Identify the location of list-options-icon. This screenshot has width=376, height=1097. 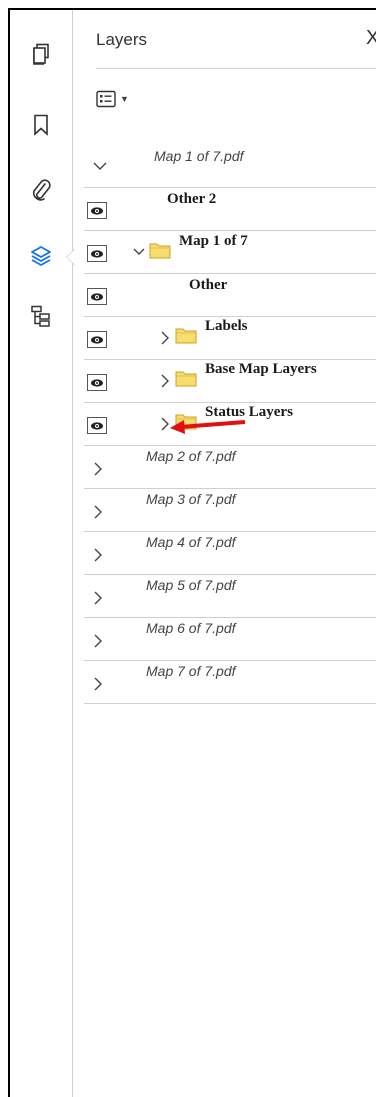
(106, 99).